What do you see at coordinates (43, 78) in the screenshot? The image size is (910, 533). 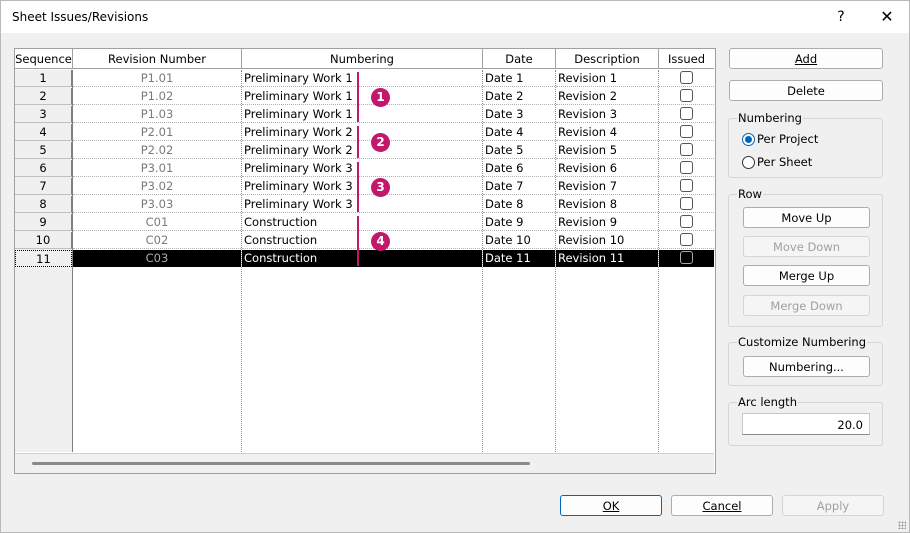 I see `sequence-cell: 1` at bounding box center [43, 78].